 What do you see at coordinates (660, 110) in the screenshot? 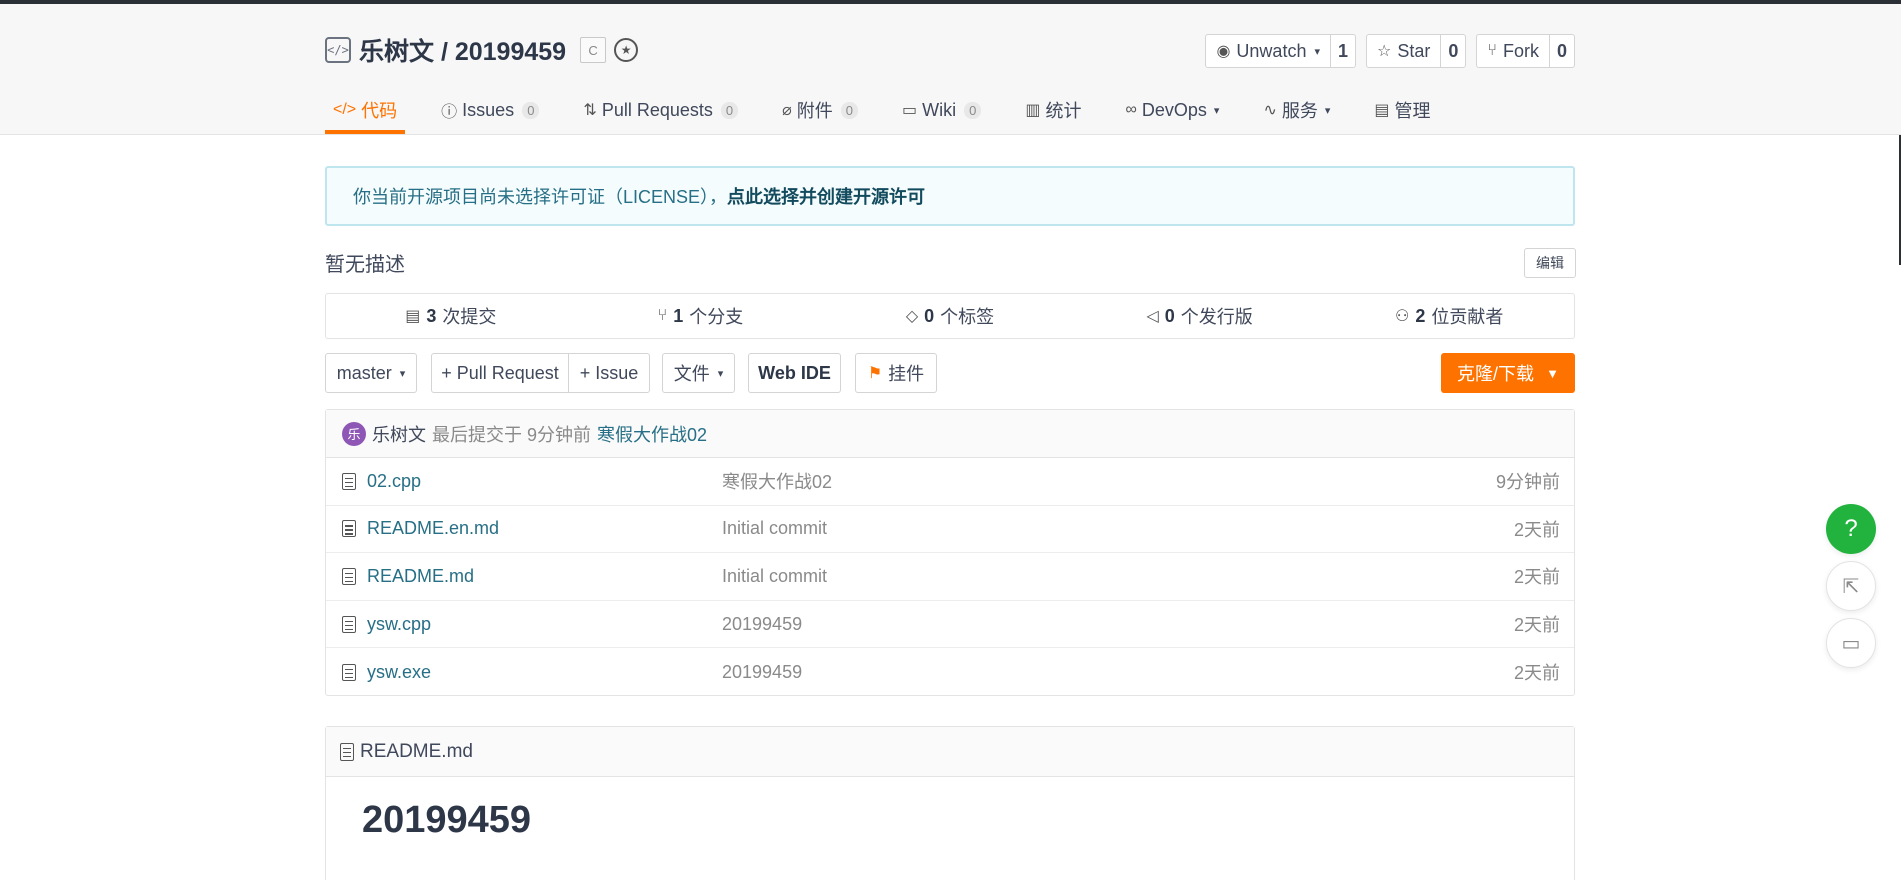
I see `tab-pull-requests: ⇅ Pull Requests 0` at bounding box center [660, 110].